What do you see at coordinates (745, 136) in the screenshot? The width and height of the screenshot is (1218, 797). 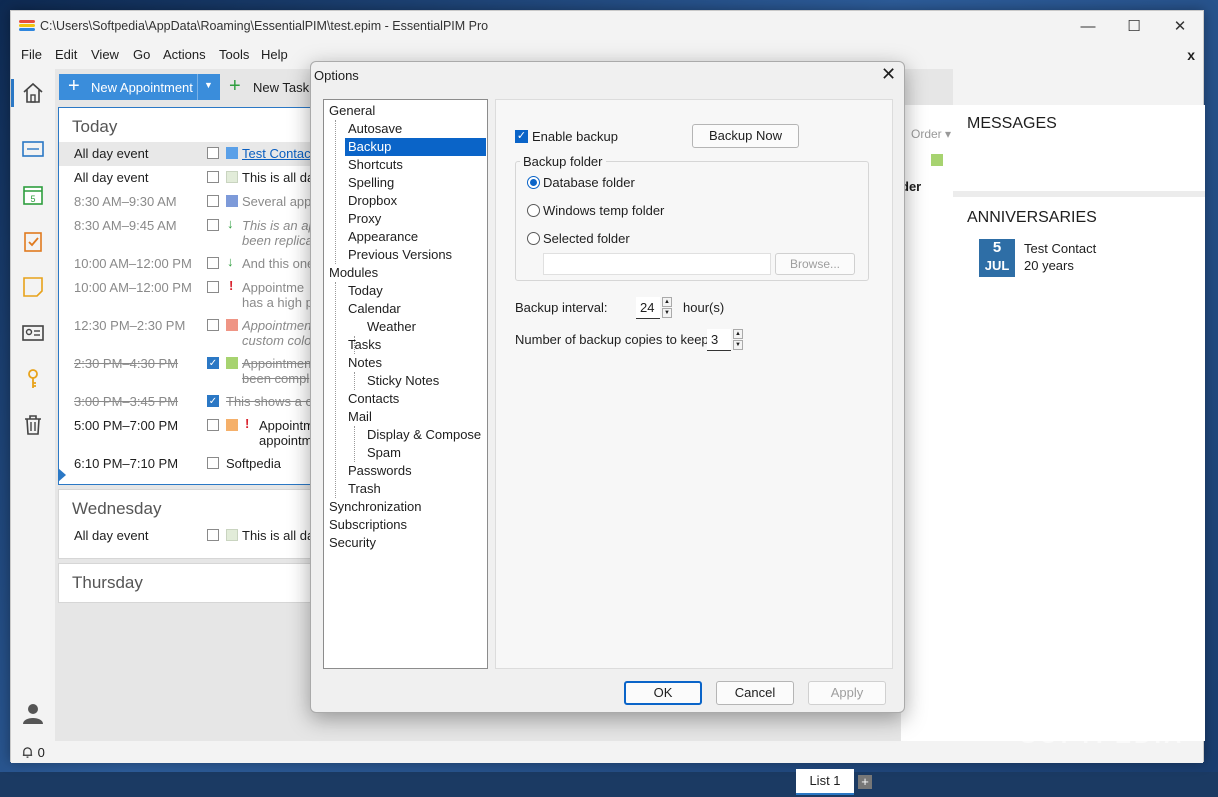 I see `backup-now-button: Backup Now` at bounding box center [745, 136].